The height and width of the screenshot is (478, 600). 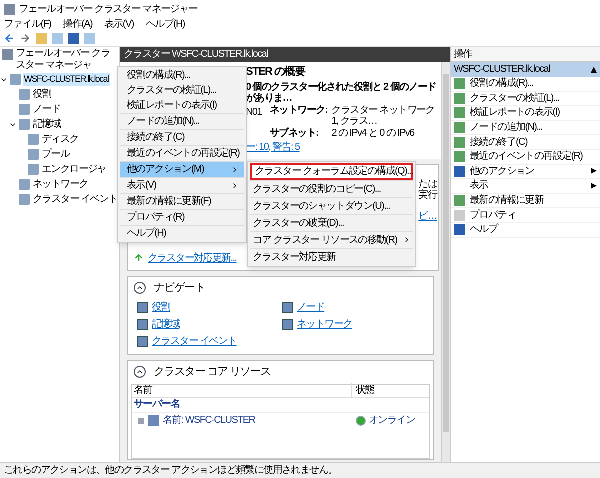 What do you see at coordinates (502, 70) in the screenshot?
I see `section-title: WSFC-CLUSTER.lk.local` at bounding box center [502, 70].